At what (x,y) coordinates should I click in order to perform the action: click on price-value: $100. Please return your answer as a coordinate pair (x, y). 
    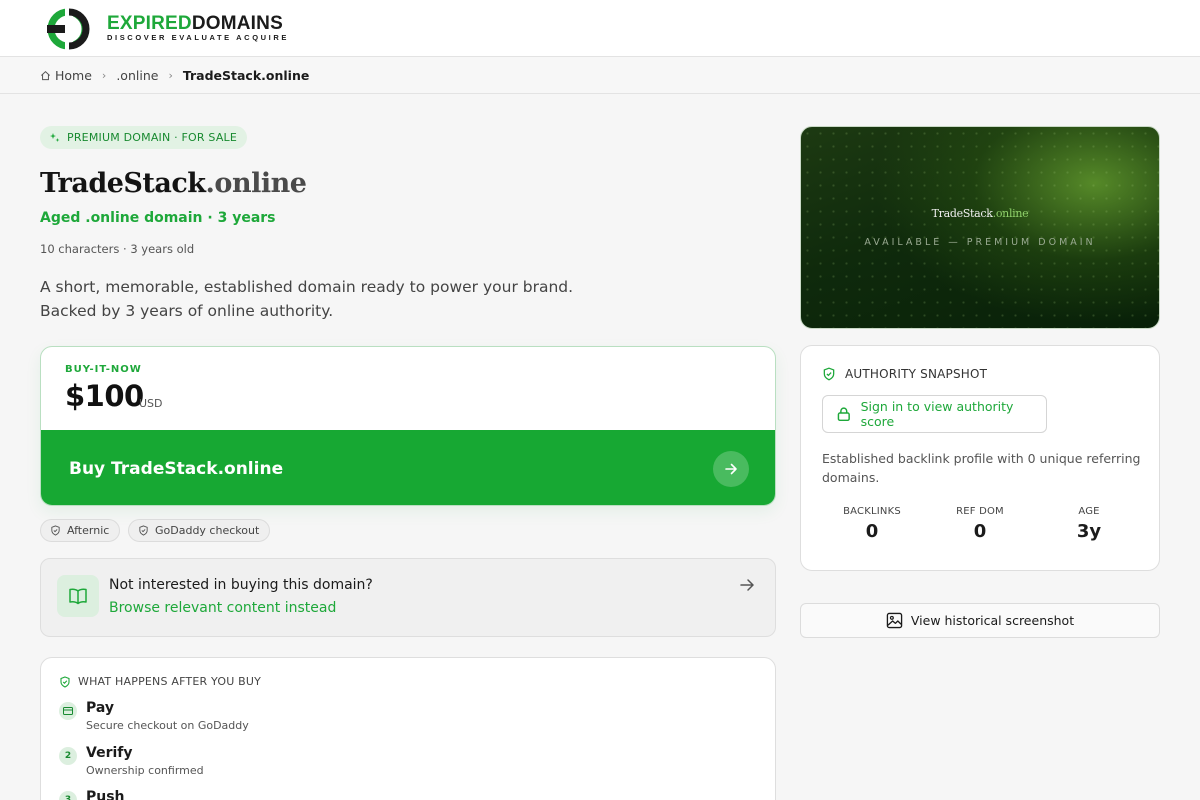
    Looking at the image, I should click on (104, 396).